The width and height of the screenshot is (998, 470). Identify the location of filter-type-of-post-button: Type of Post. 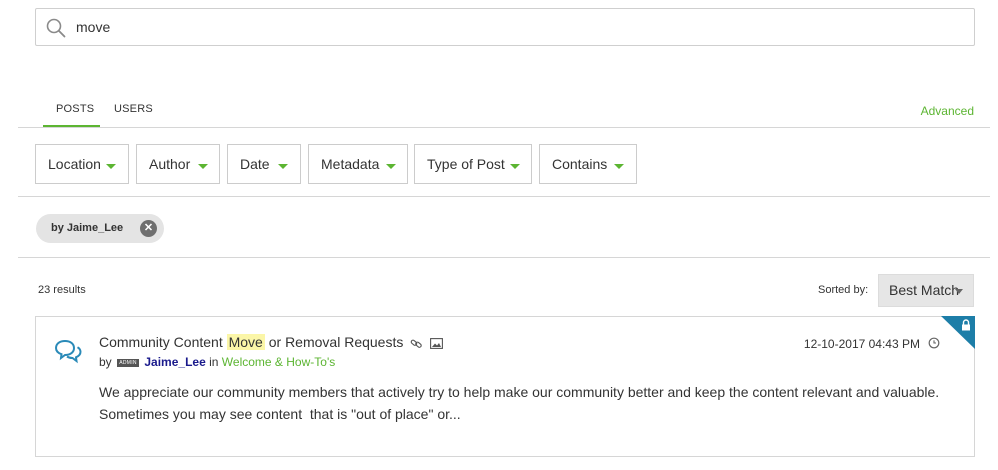
(473, 164).